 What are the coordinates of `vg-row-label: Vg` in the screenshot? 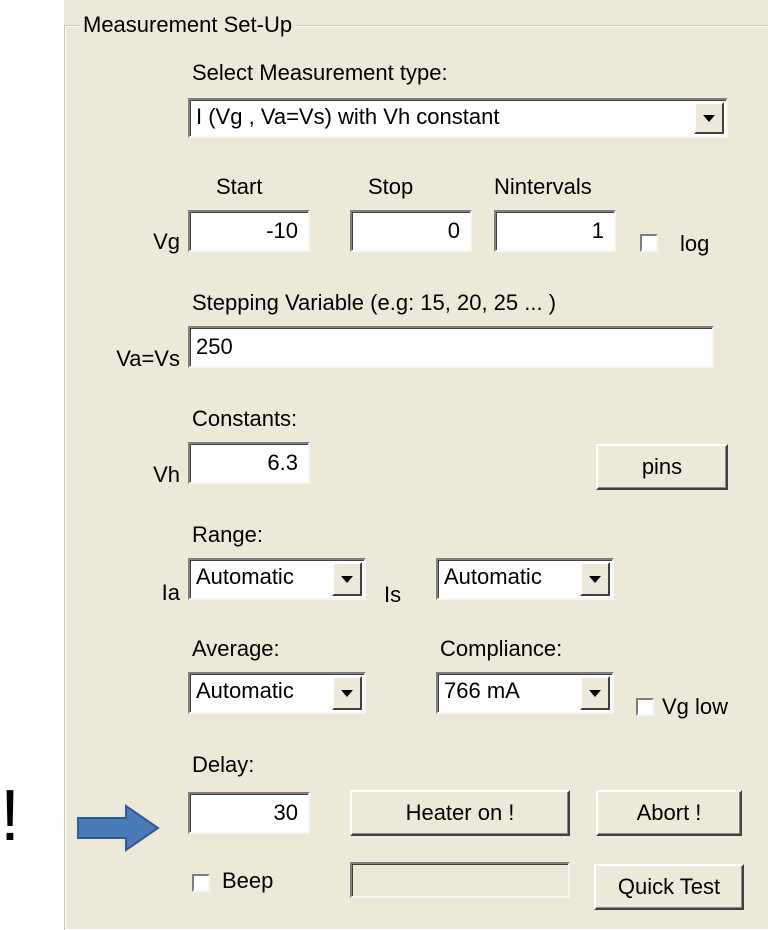 It's located at (166, 241).